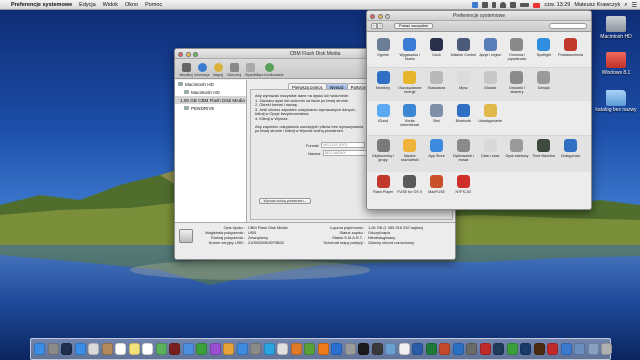  Describe the element at coordinates (161, 349) in the screenshot. I see `maps-icon` at that location.